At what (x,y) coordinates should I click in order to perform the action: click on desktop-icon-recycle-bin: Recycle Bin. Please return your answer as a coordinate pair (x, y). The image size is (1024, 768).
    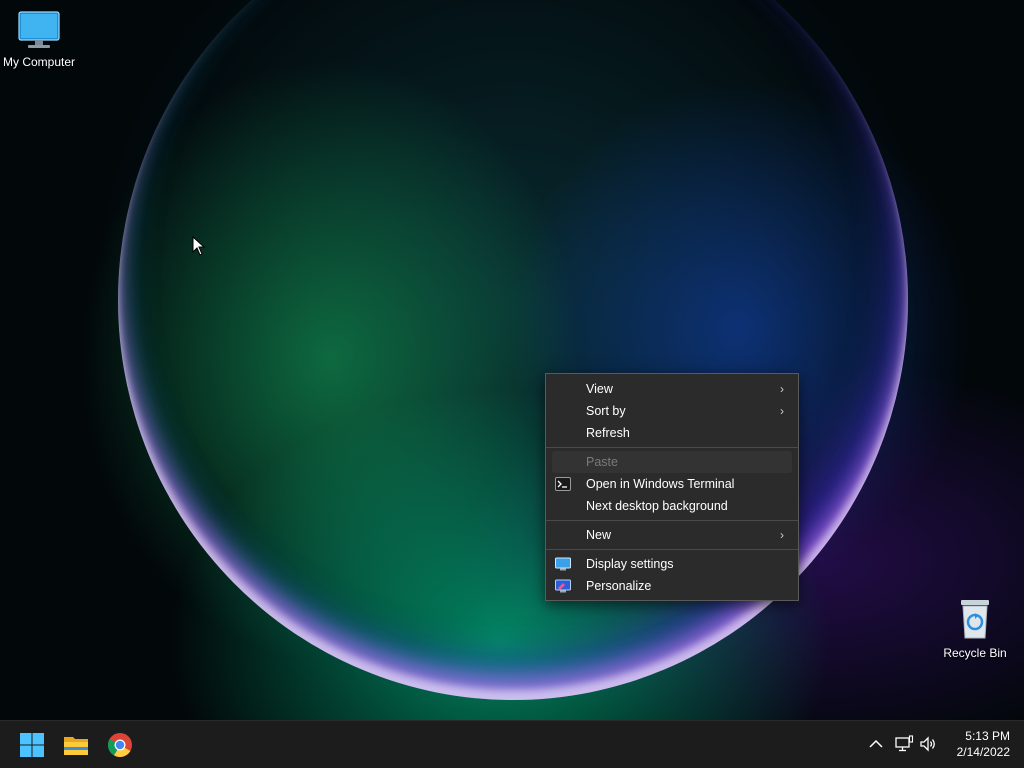
    Looking at the image, I should click on (975, 628).